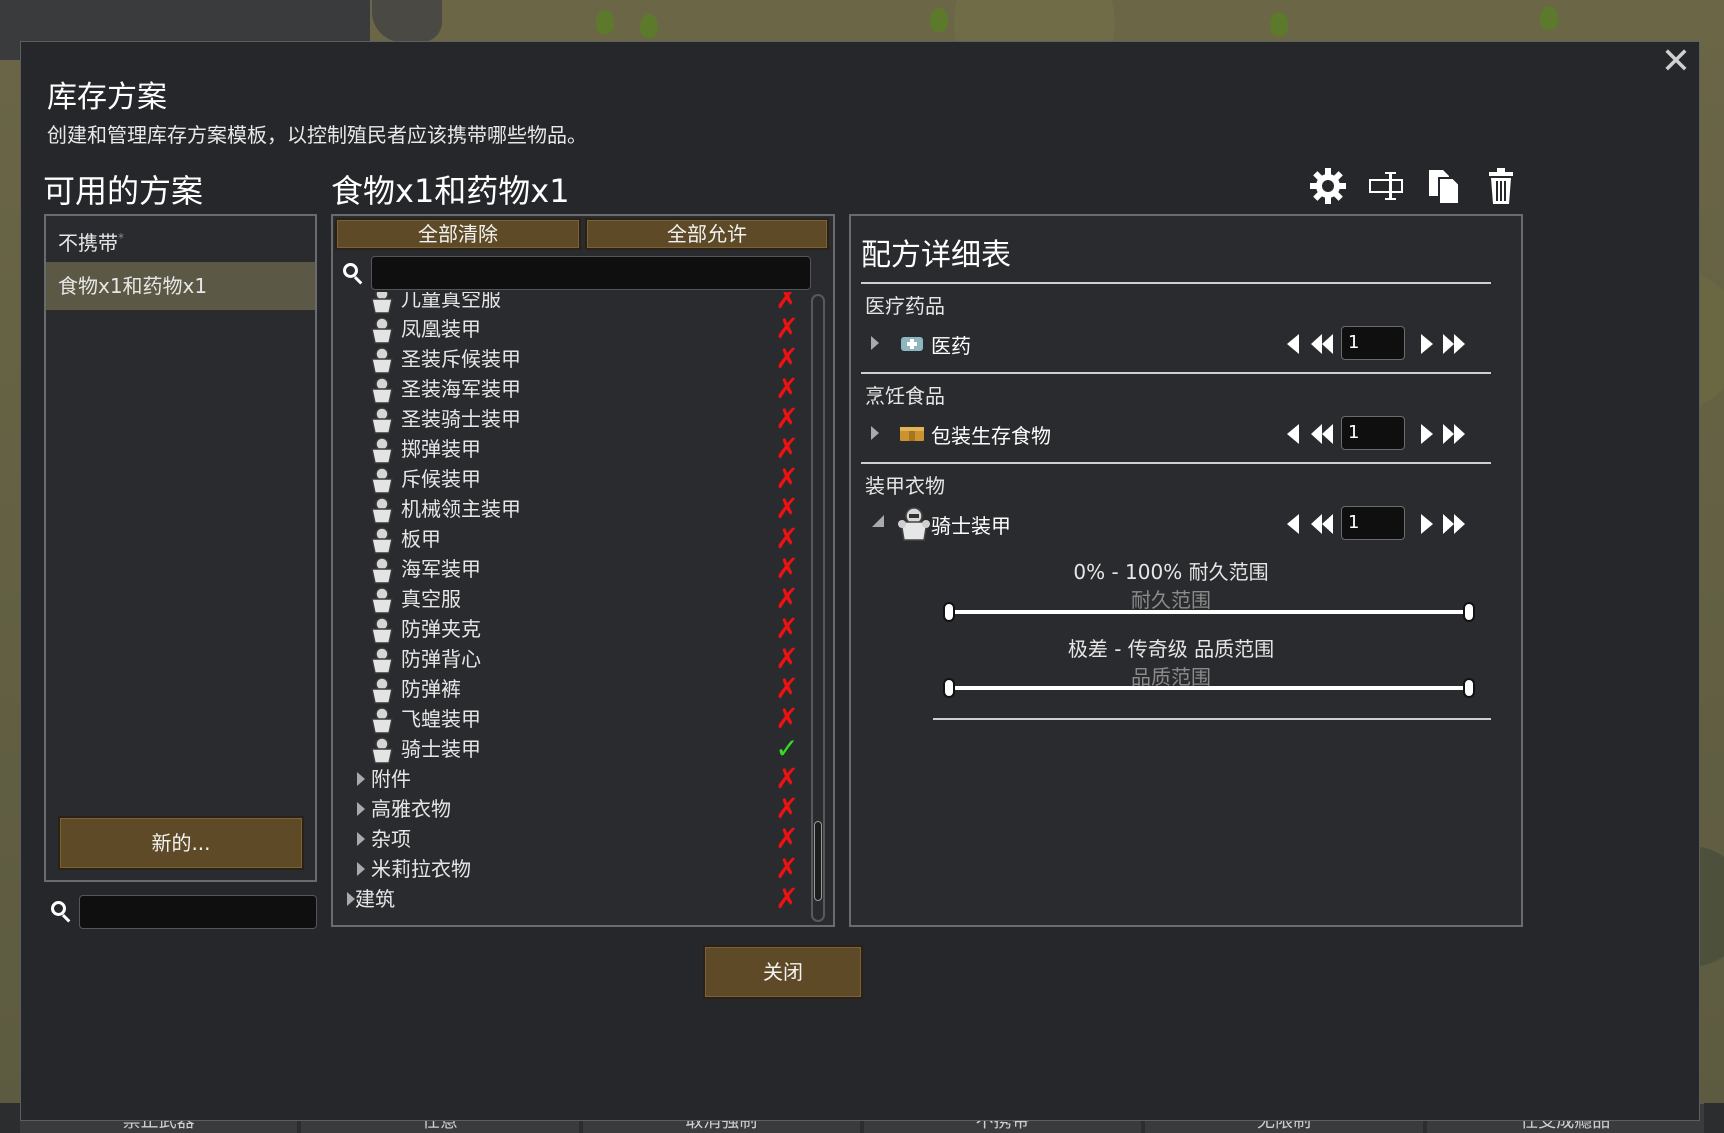 The height and width of the screenshot is (1133, 1724). I want to click on filter-row: 儿童真空服 ✗, so click(573, 303).